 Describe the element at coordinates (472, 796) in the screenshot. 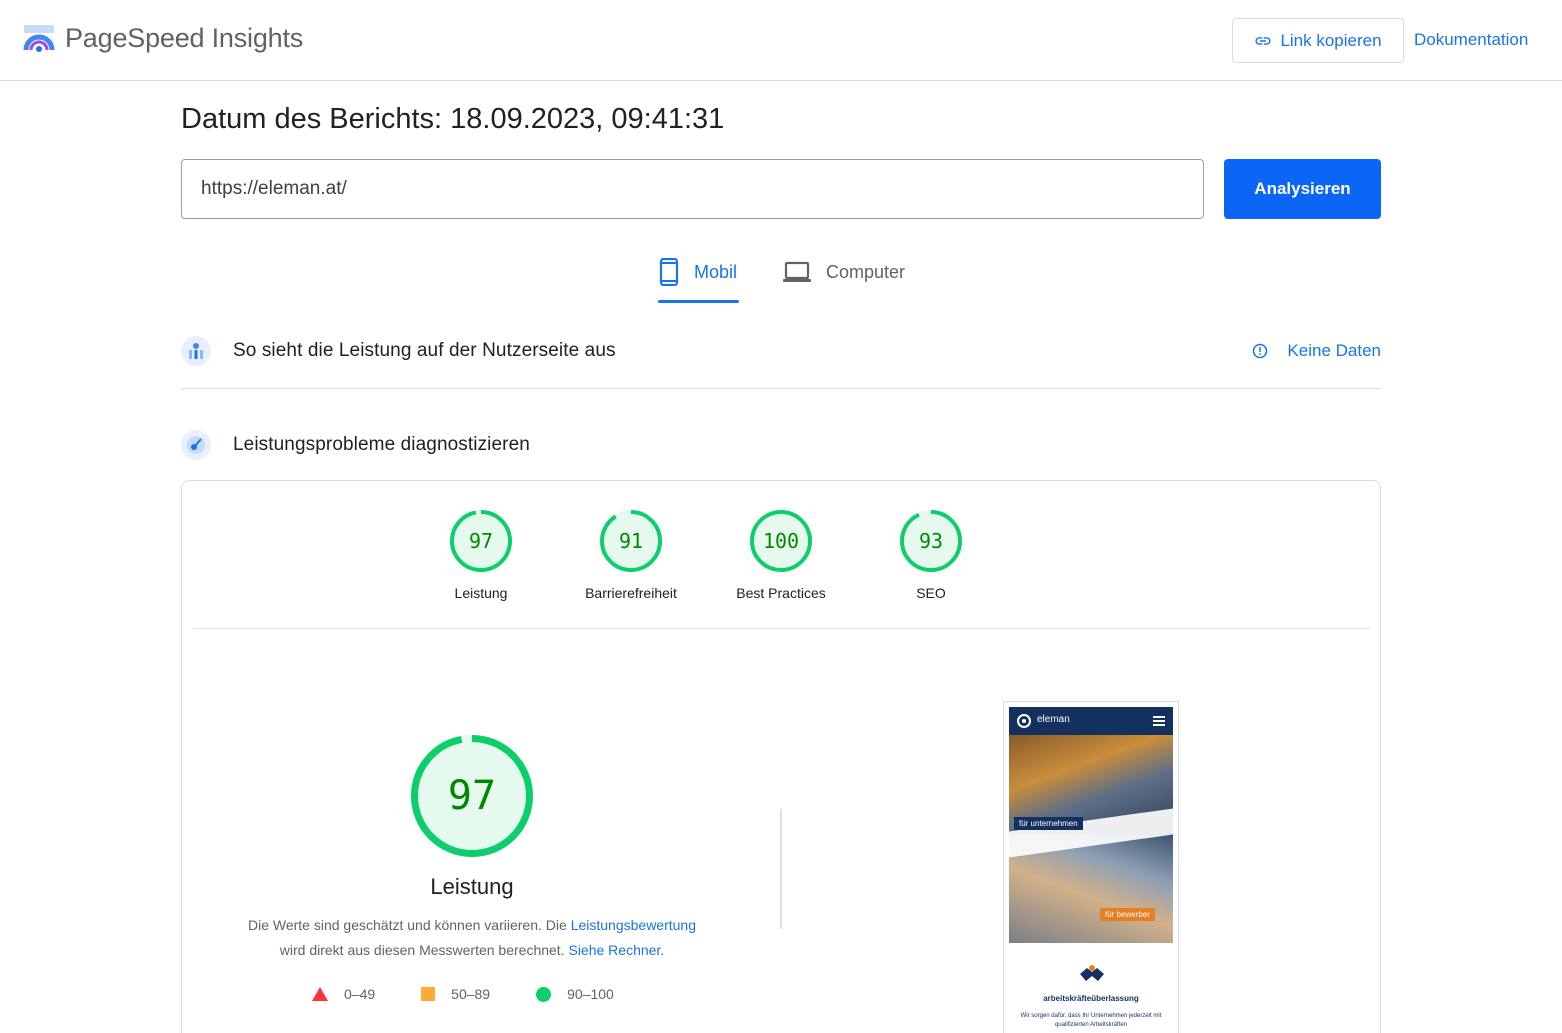

I see `performance-score: 97` at that location.